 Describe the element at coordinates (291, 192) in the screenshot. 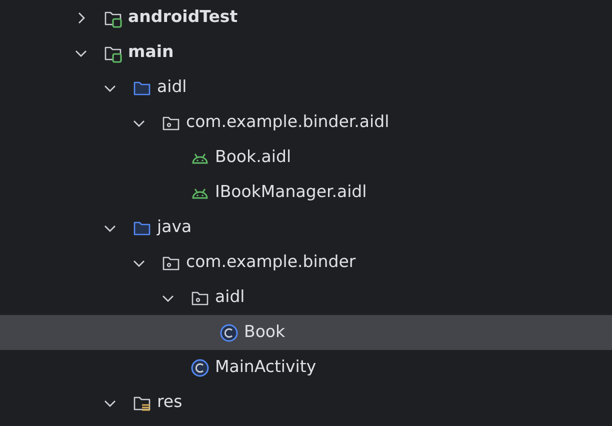

I see `tree-item-label: IBookManager.aidl` at that location.